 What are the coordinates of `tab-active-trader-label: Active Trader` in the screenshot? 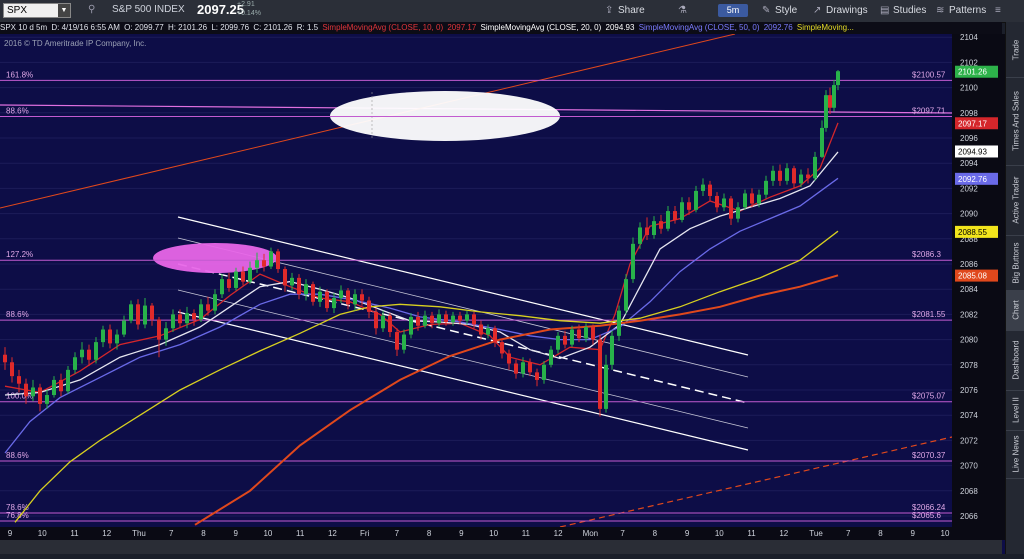 It's located at (1015, 200).